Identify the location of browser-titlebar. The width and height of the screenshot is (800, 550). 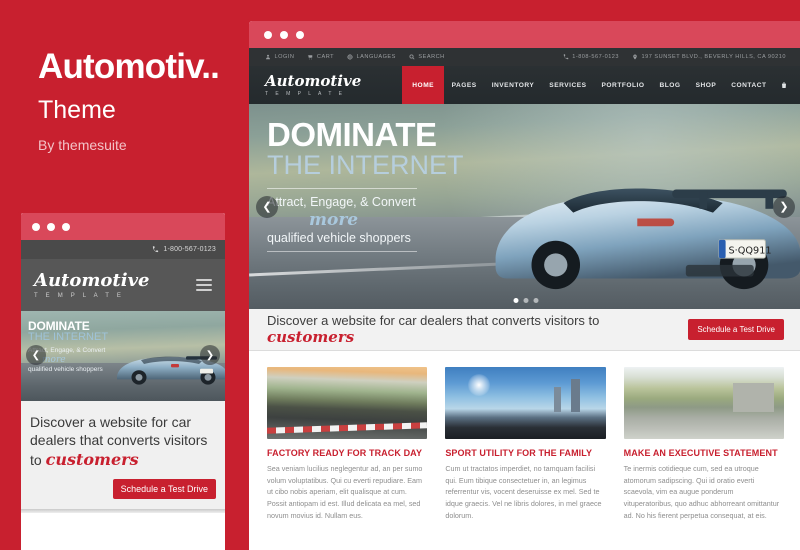
(524, 34).